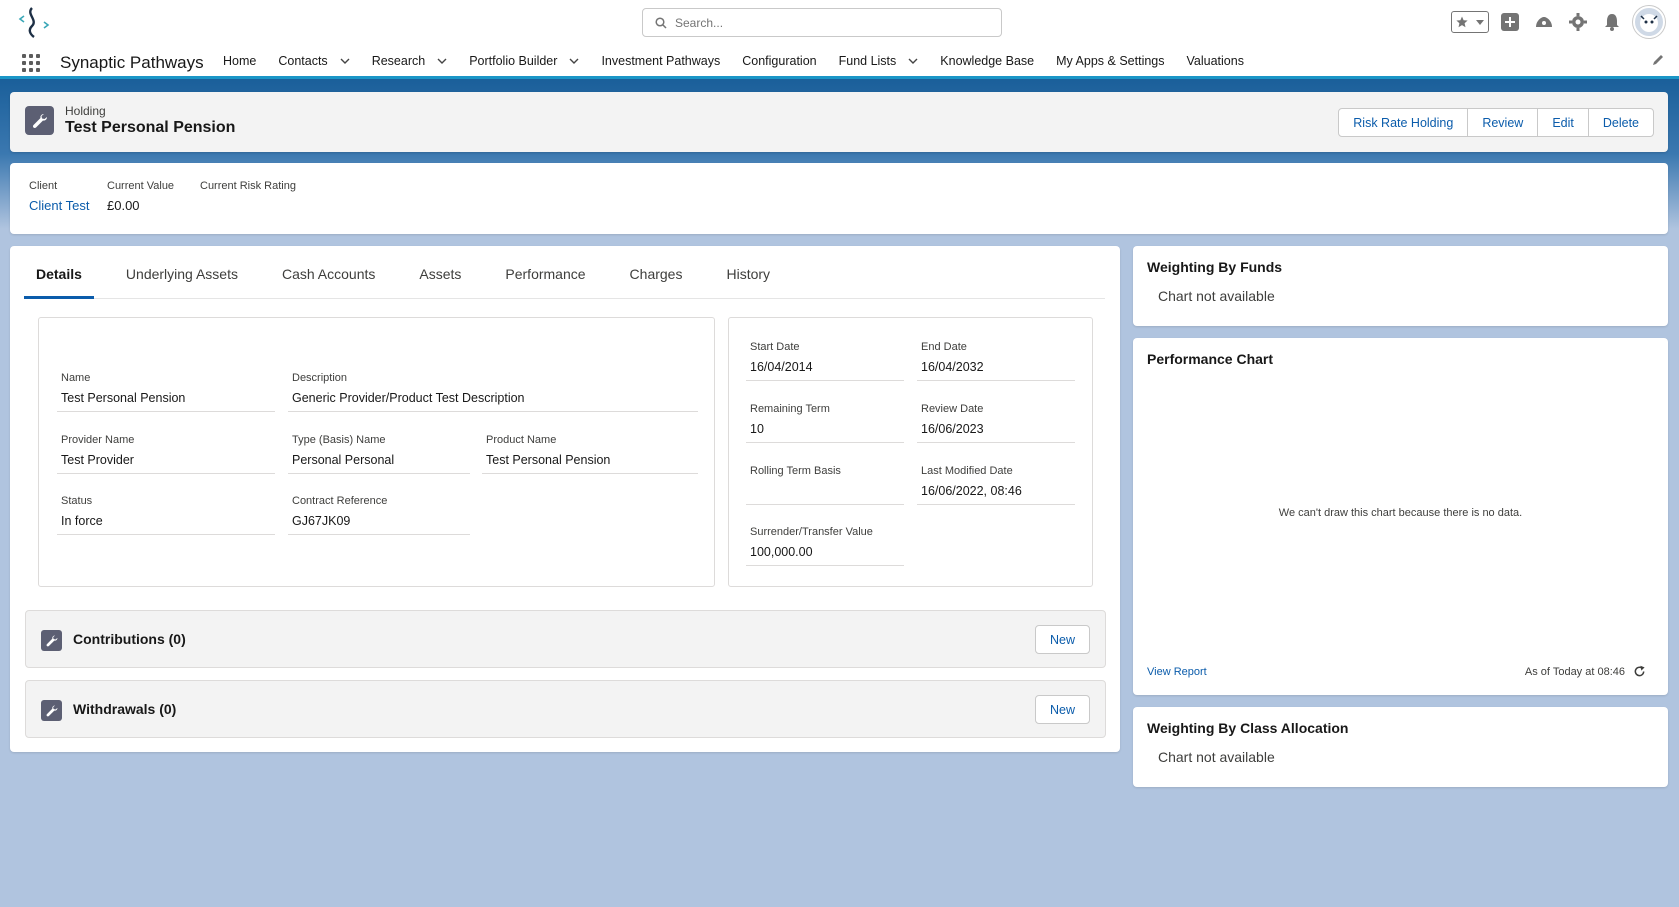 The height and width of the screenshot is (907, 1679). Describe the element at coordinates (1062, 639) in the screenshot. I see `contributions-new-button: New` at that location.